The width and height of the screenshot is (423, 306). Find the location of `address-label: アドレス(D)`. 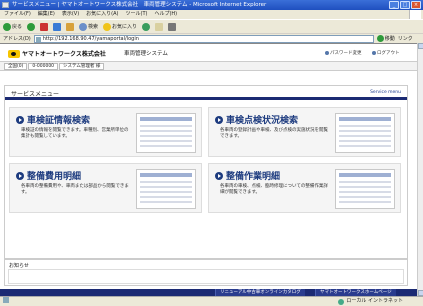

address-label: アドレス(D) is located at coordinates (17, 39).